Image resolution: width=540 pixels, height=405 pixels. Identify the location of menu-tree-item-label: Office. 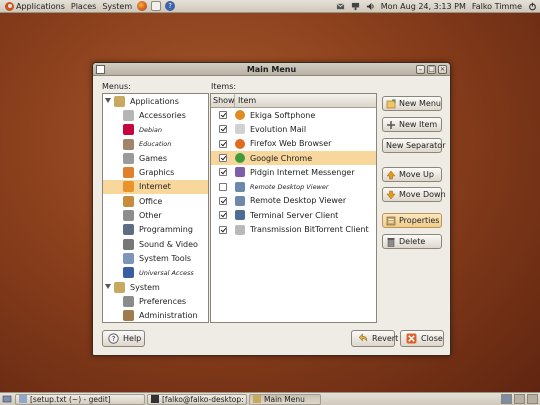
(151, 201).